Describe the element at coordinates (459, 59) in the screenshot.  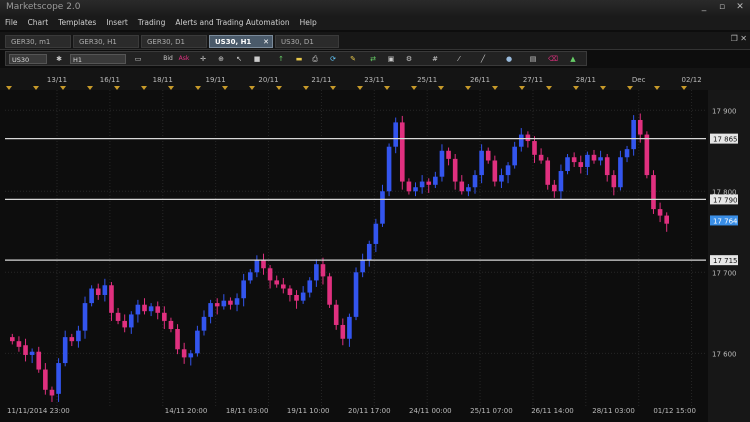
I see `line-tool-icon: ⁄` at that location.